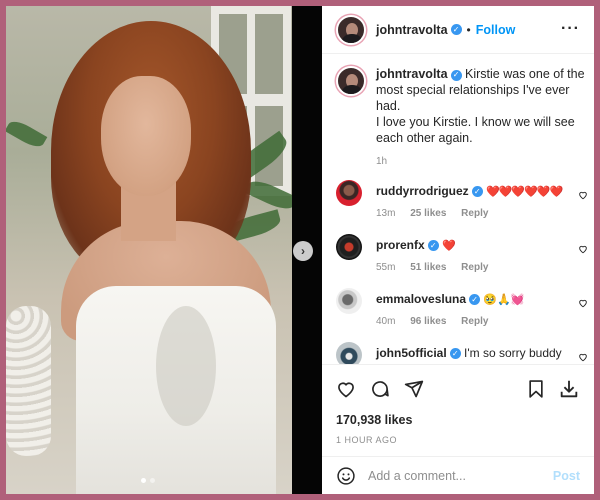  I want to click on comment-bubble-icon, so click(380, 389).